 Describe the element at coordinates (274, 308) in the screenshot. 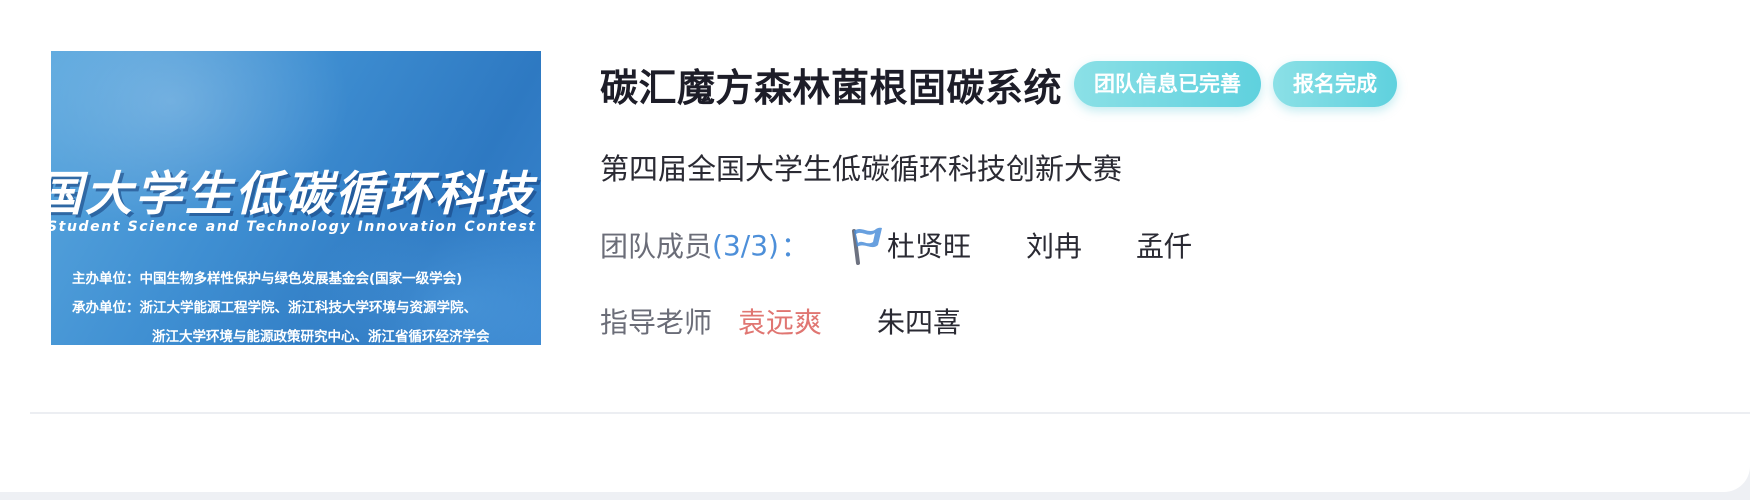

I see `banner-host: 承办单位：浙江大学能源工程学院、浙江科技大学环境与资源学院、` at that location.